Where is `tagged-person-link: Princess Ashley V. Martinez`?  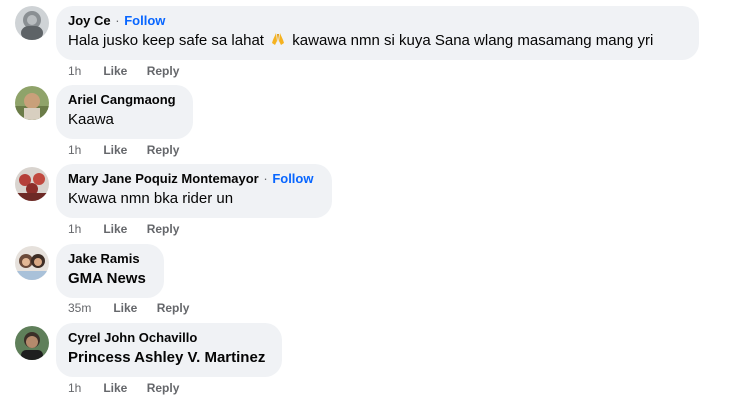 tagged-person-link: Princess Ashley V. Martinez is located at coordinates (169, 358).